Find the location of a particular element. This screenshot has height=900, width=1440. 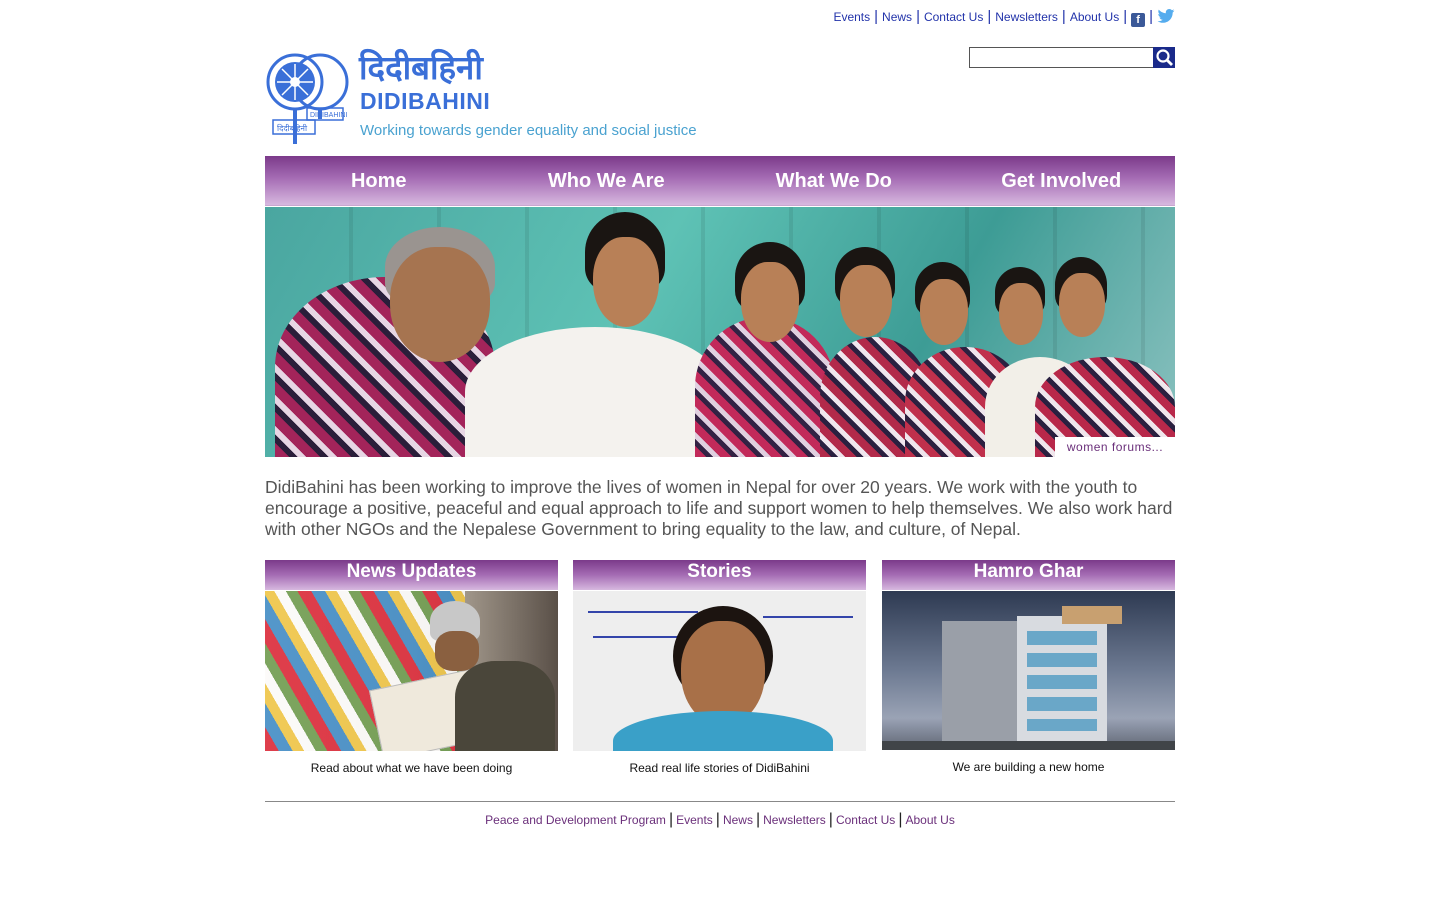

reader-jacket is located at coordinates (505, 706).